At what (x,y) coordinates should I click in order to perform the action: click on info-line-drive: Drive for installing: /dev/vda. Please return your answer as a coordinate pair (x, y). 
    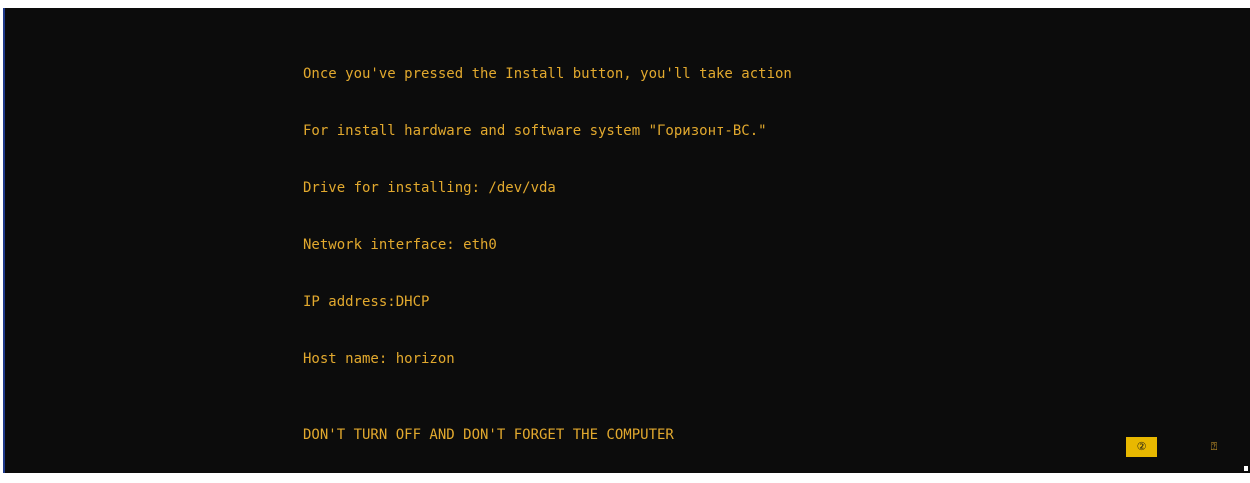
    Looking at the image, I should click on (429, 188).